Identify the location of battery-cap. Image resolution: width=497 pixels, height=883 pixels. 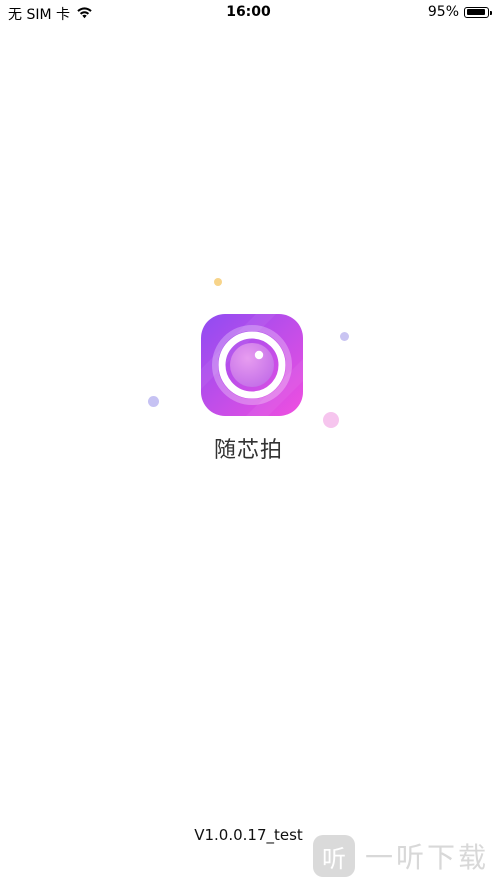
(491, 12).